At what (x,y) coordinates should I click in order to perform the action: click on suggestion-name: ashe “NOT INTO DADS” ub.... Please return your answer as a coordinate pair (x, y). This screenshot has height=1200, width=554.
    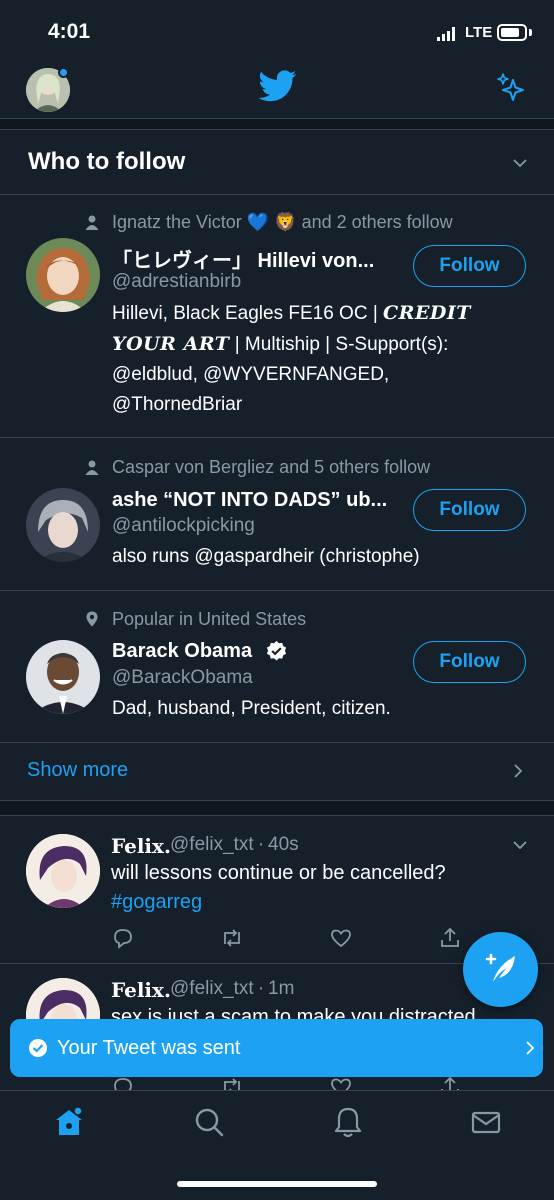
    Looking at the image, I should click on (249, 500).